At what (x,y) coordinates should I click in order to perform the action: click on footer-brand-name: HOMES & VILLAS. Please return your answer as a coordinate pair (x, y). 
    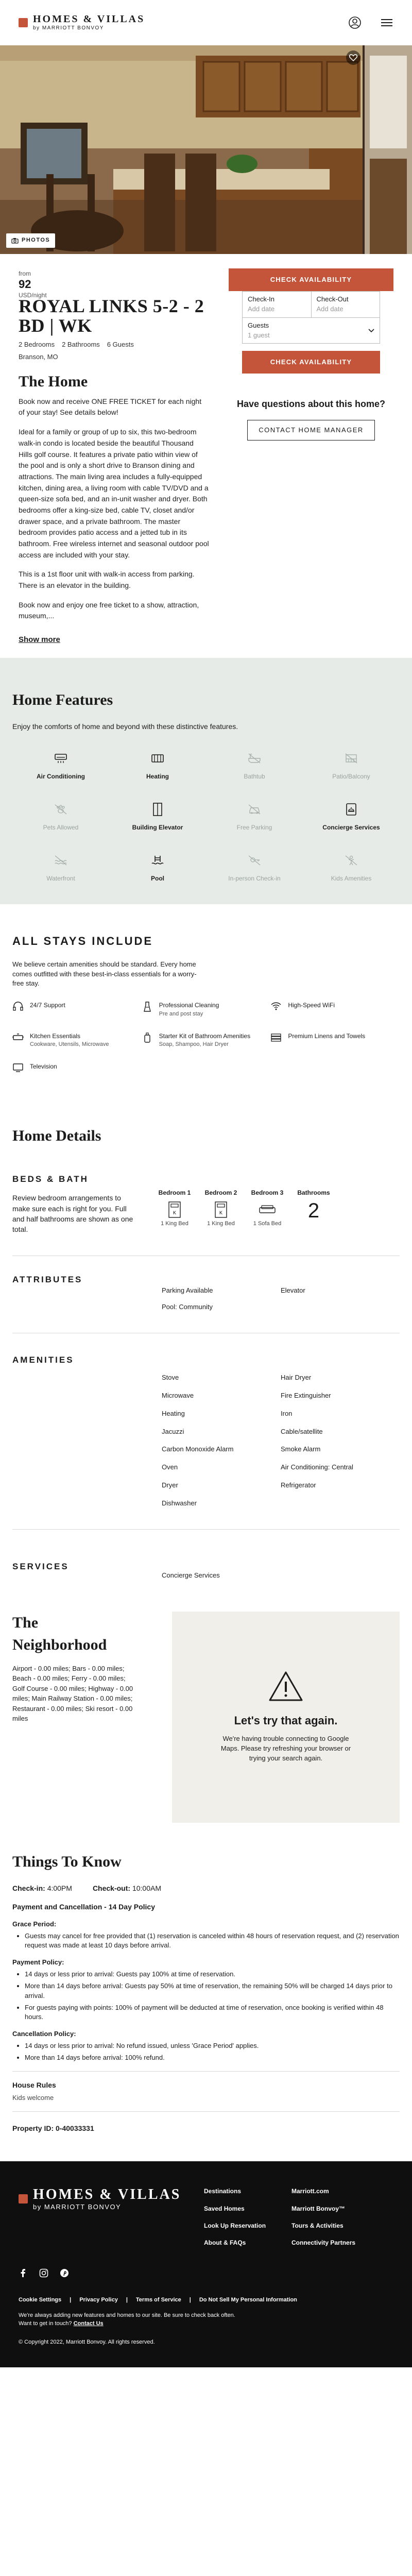
    Looking at the image, I should click on (107, 2195).